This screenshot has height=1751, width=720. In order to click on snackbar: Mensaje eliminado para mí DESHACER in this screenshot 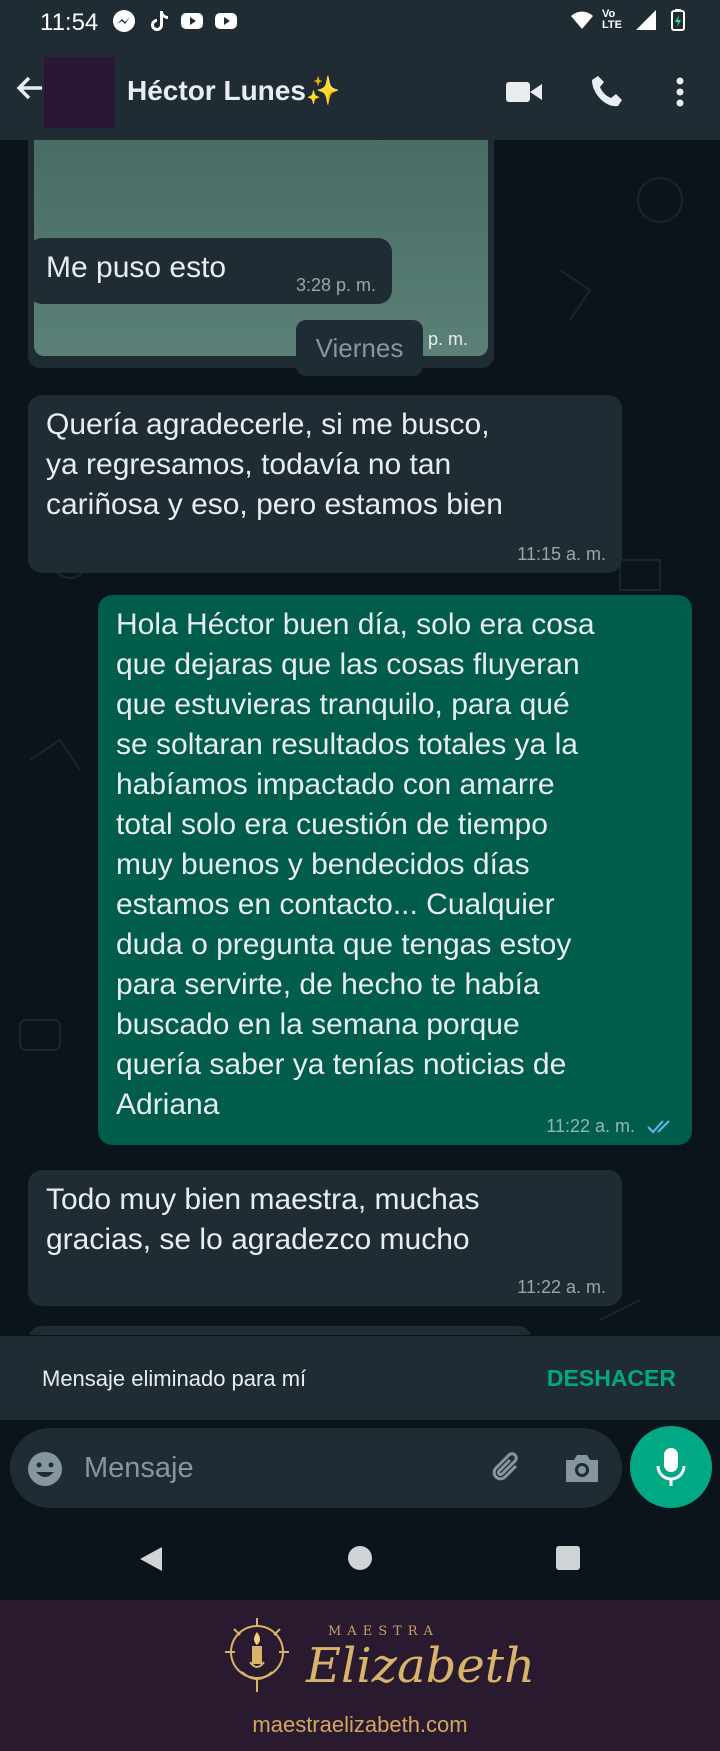, I will do `click(360, 1378)`.